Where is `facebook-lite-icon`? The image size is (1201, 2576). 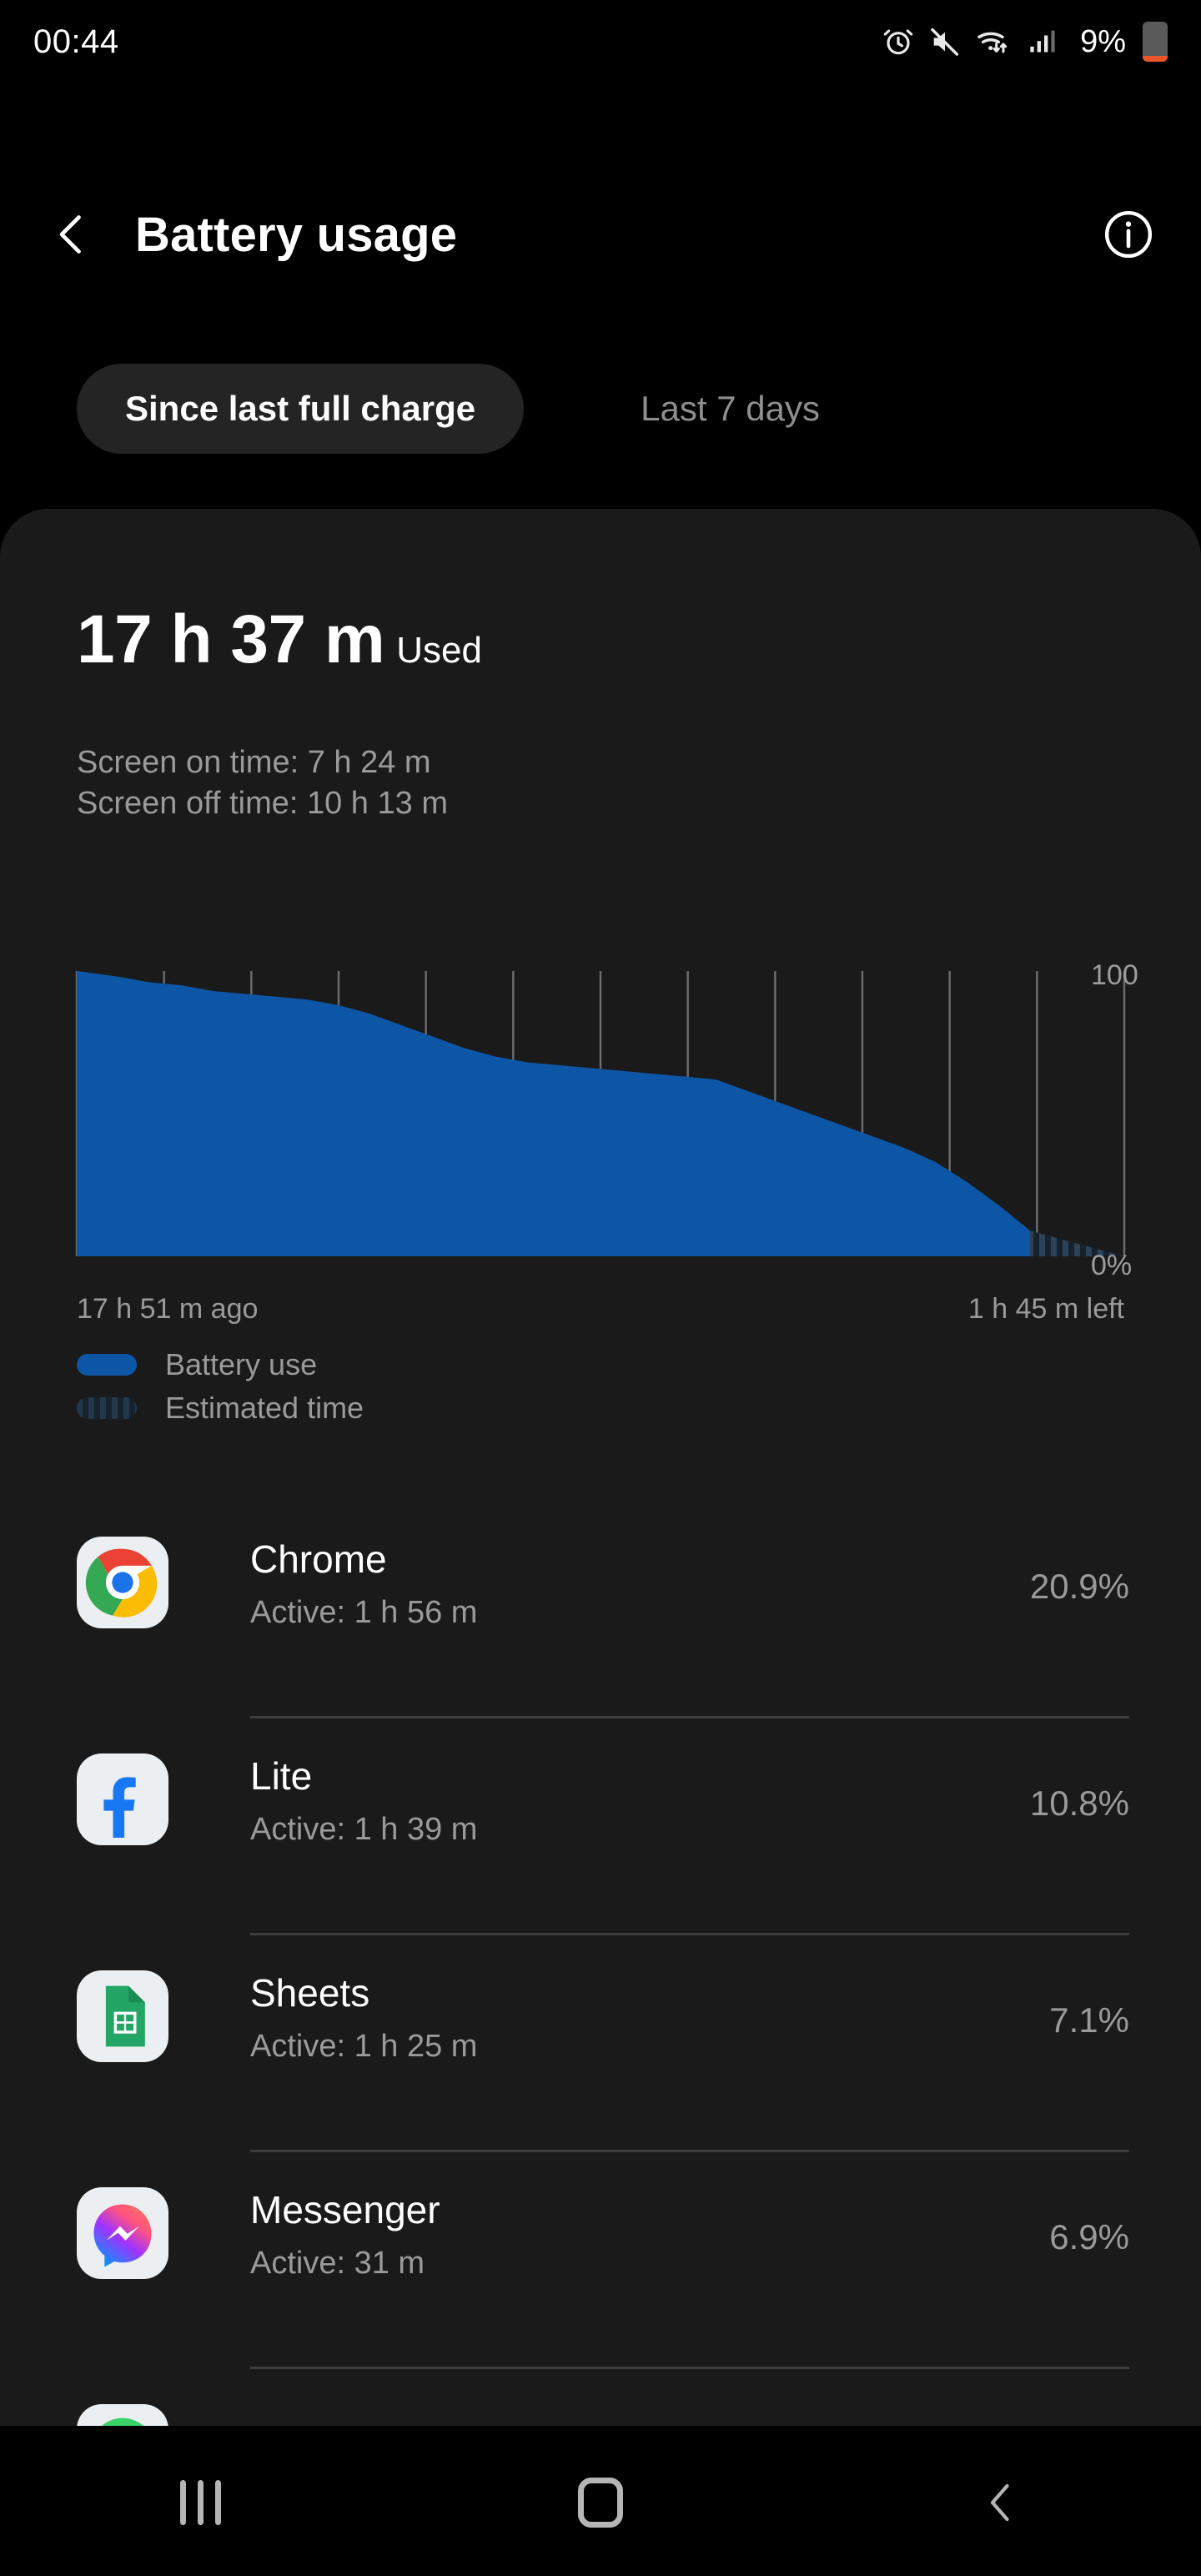
facebook-lite-icon is located at coordinates (123, 1799).